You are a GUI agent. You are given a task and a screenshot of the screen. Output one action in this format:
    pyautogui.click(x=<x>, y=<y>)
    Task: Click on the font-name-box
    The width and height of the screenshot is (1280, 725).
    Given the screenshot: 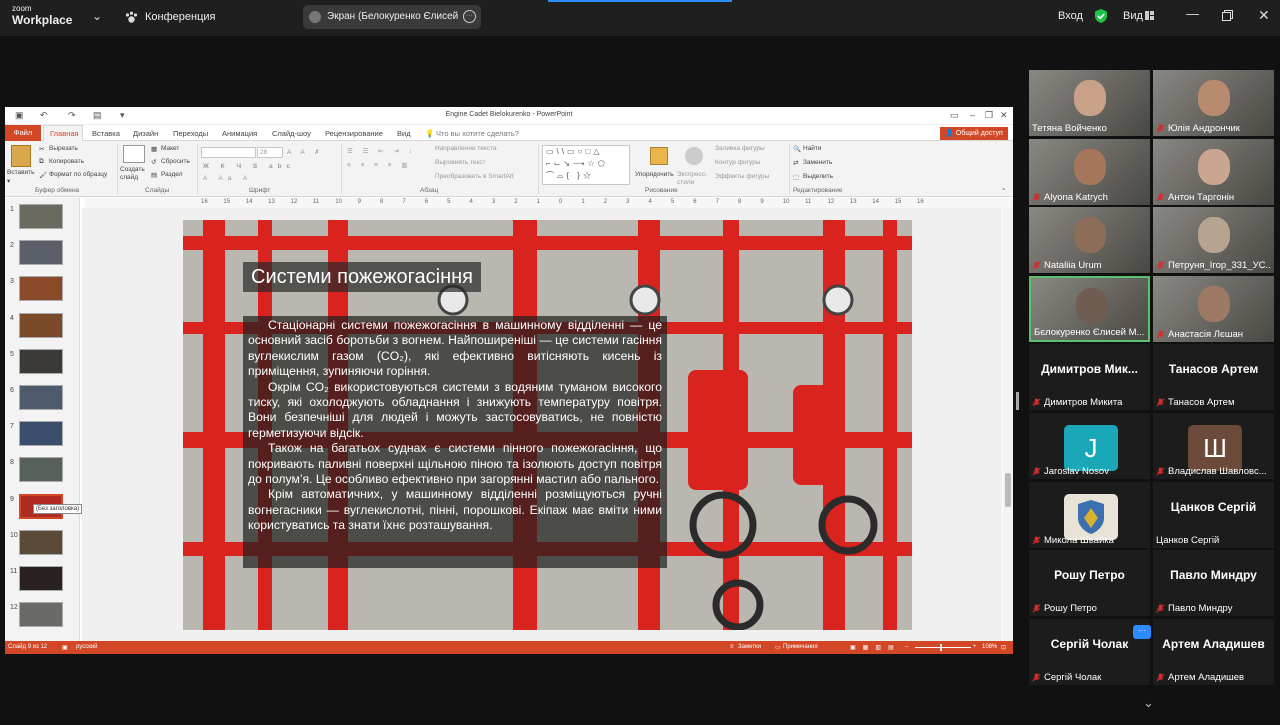 What is the action you would take?
    pyautogui.click(x=228, y=152)
    